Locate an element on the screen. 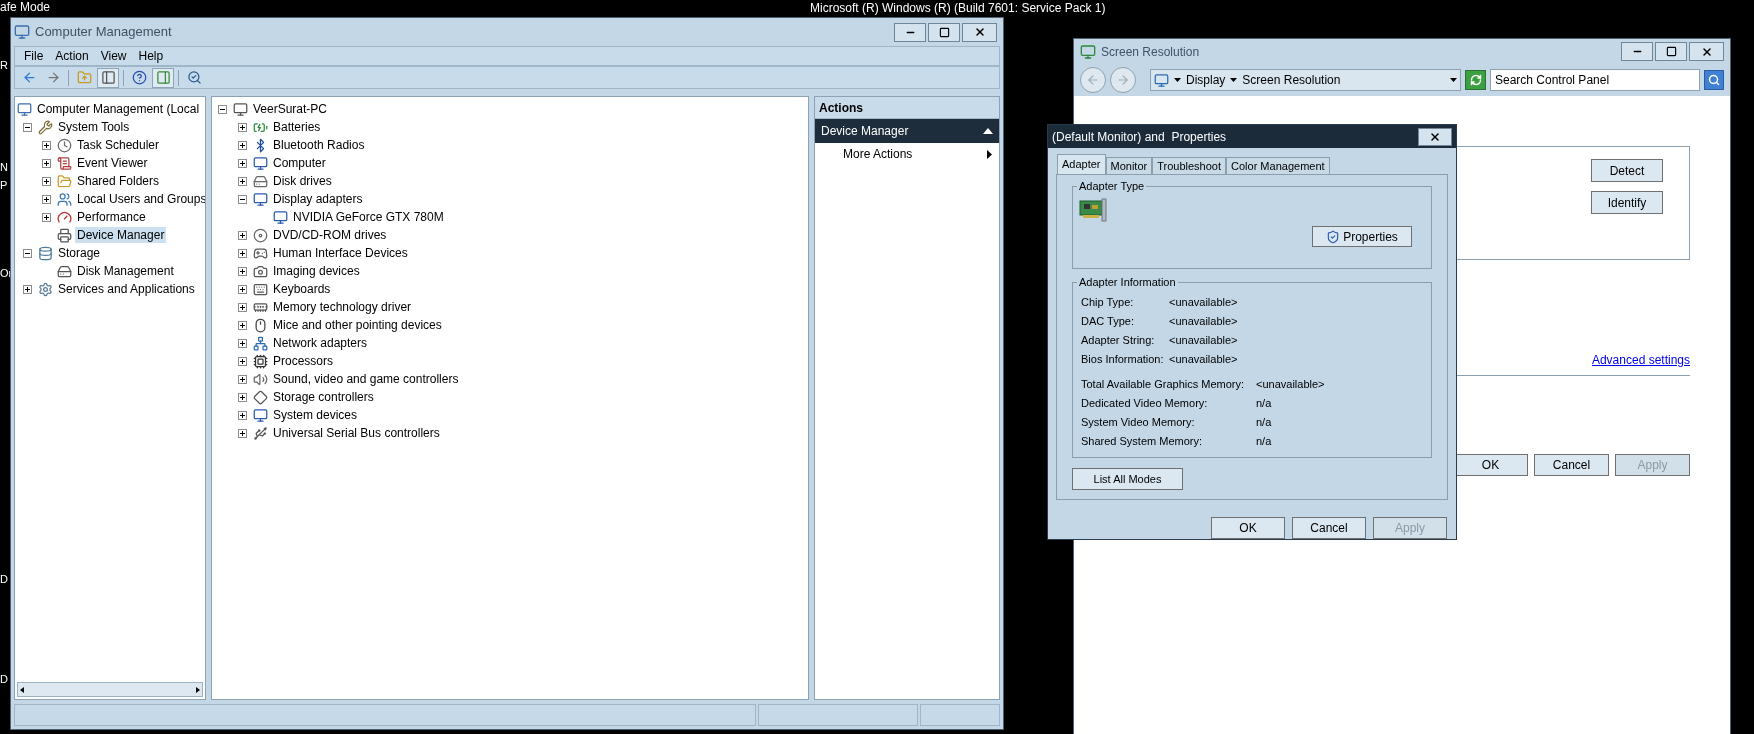 The width and height of the screenshot is (1754, 734). tree-item: Universal Serial Bus controllers is located at coordinates (356, 433).